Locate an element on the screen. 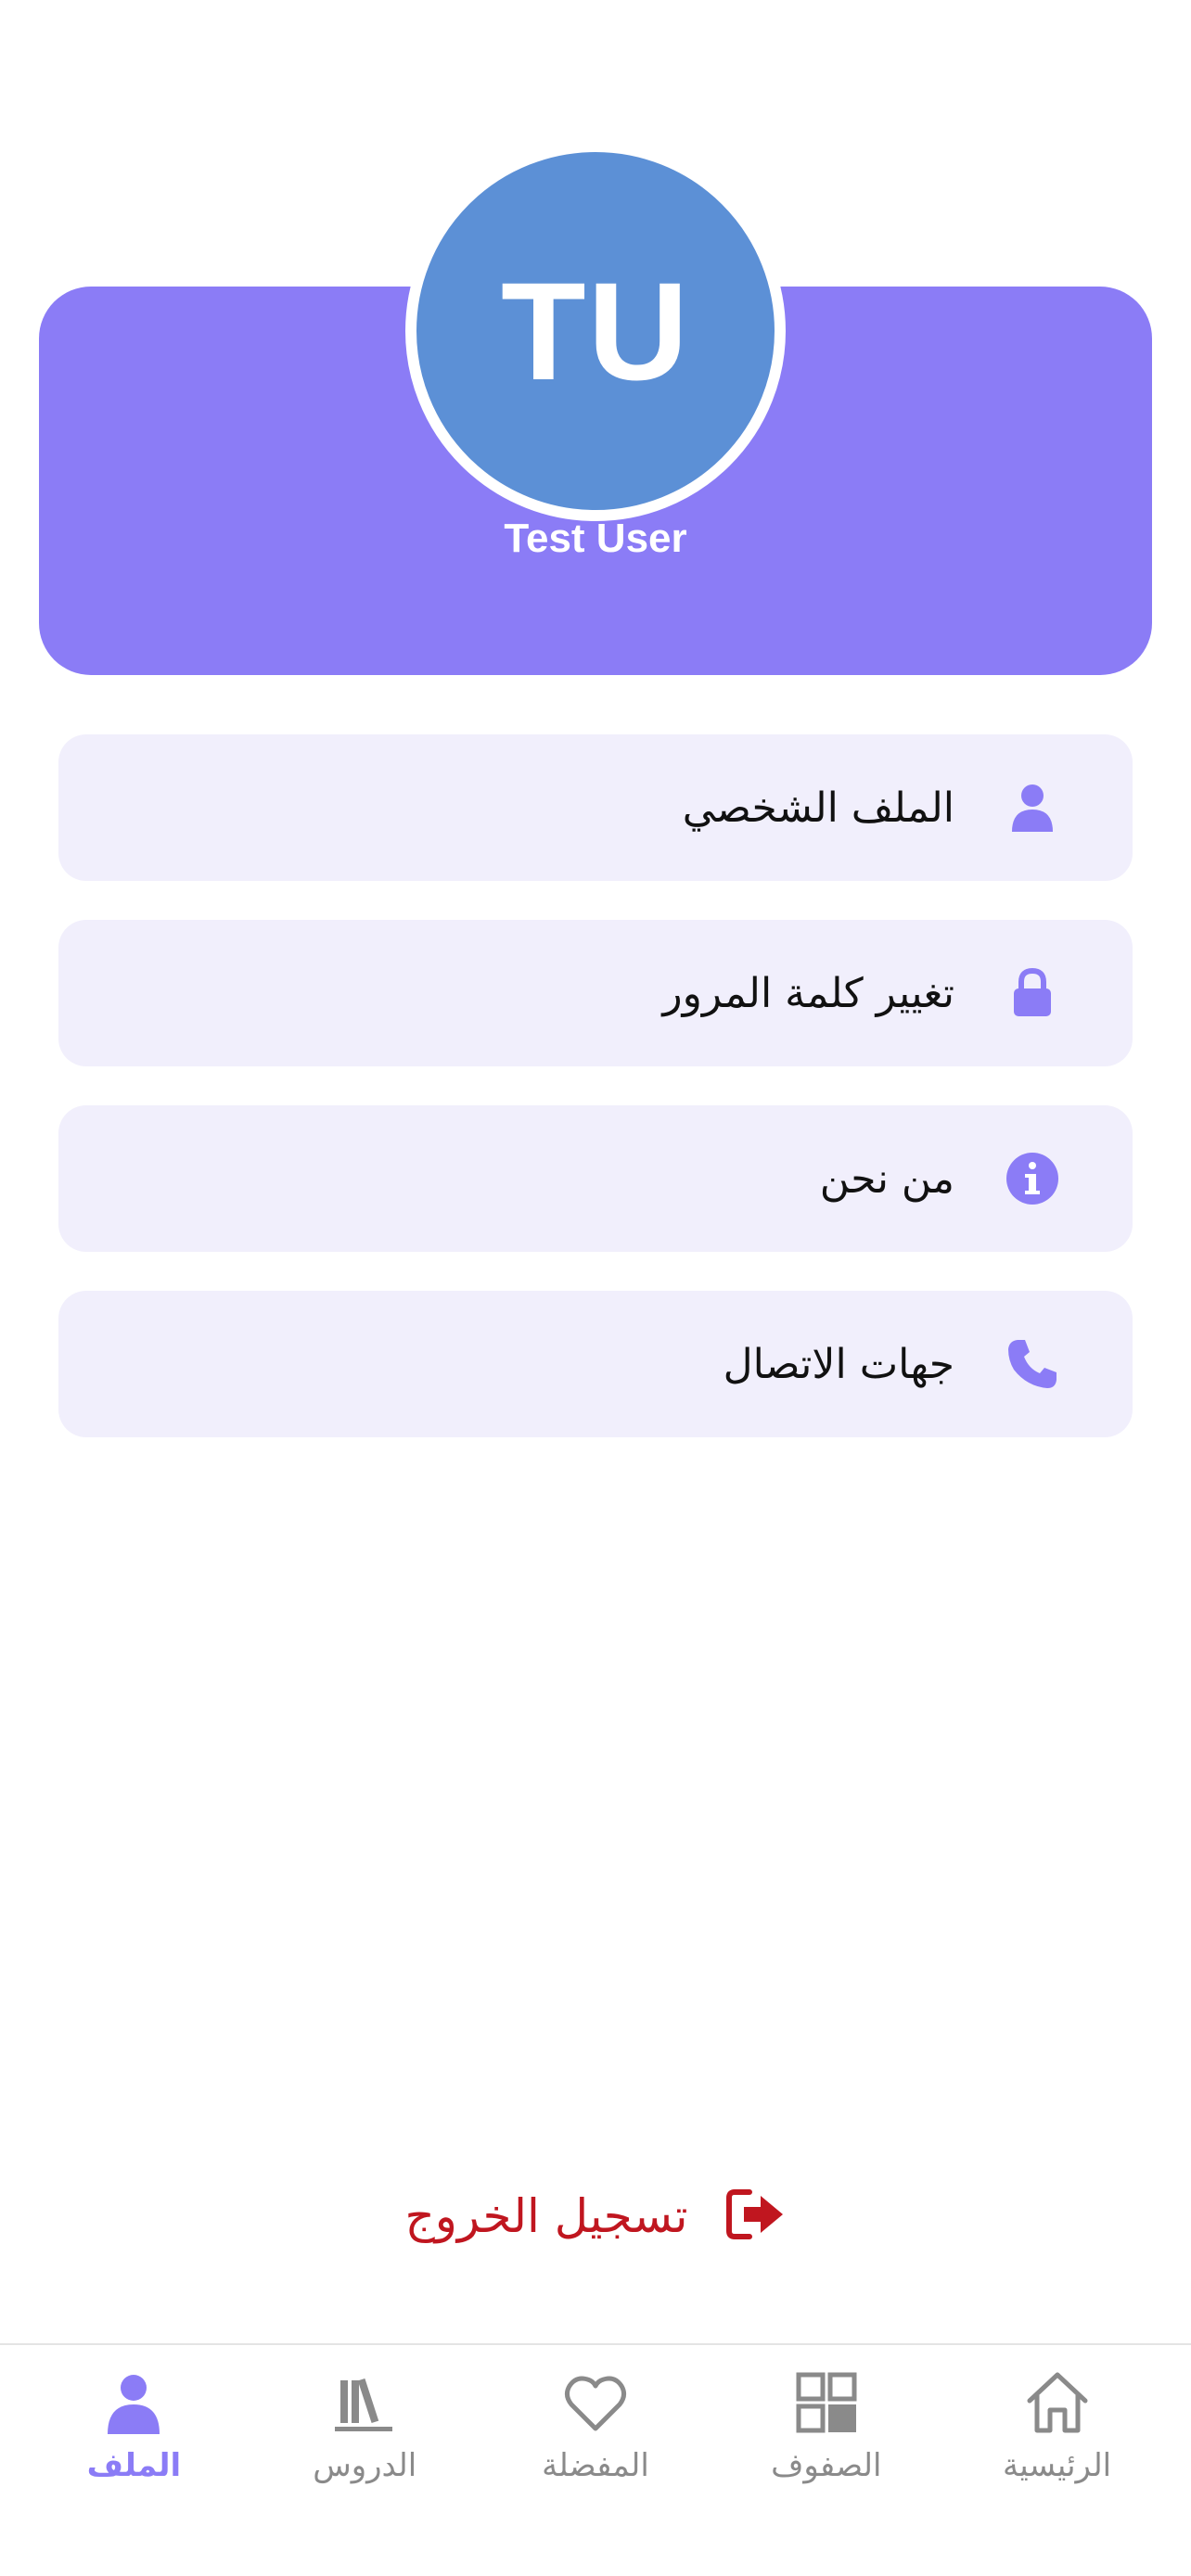 This screenshot has height=2576, width=1191. nav-item-lessons: الدروس is located at coordinates (364, 2470).